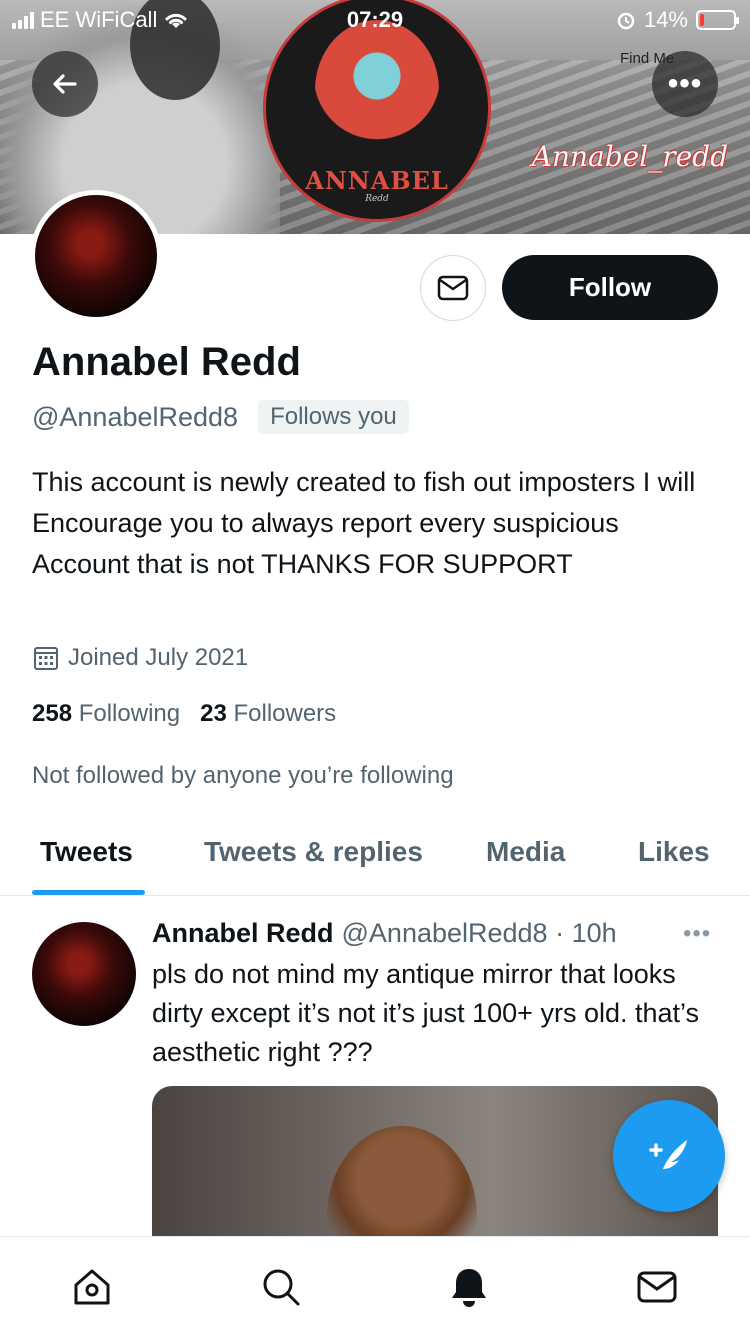 Image resolution: width=750 pixels, height=1334 pixels. I want to click on back-button, so click(65, 84).